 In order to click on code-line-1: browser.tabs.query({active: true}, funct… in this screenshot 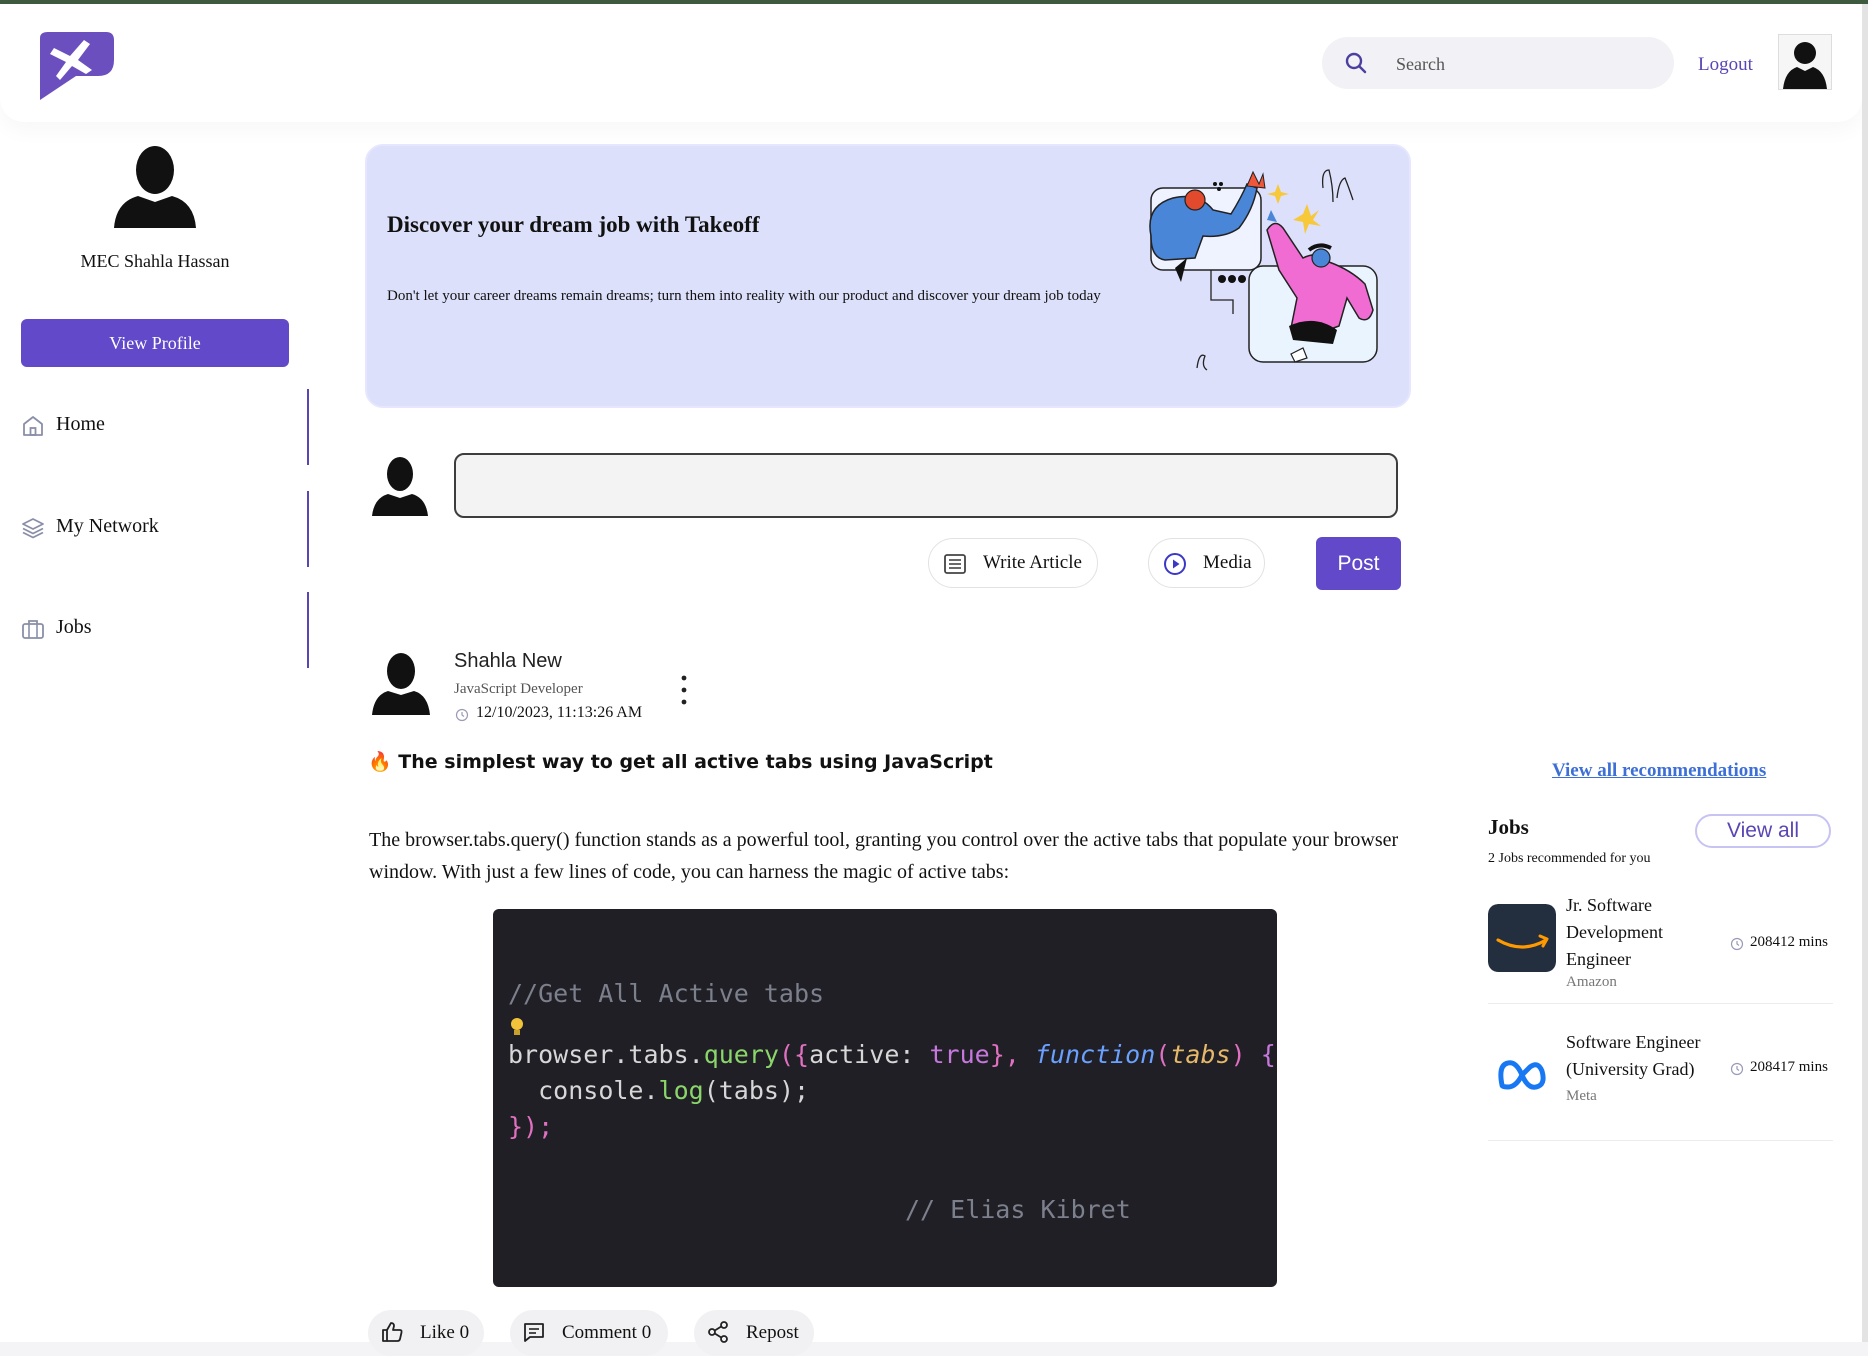, I will do `click(892, 1054)`.